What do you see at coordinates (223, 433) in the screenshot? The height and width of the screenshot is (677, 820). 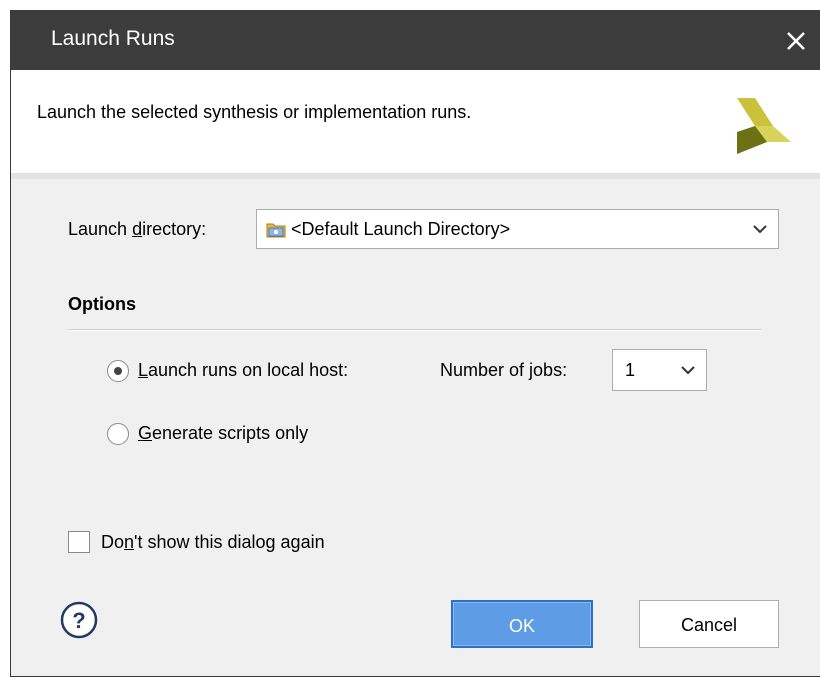 I see `scripts-only-label: Generate scripts only` at bounding box center [223, 433].